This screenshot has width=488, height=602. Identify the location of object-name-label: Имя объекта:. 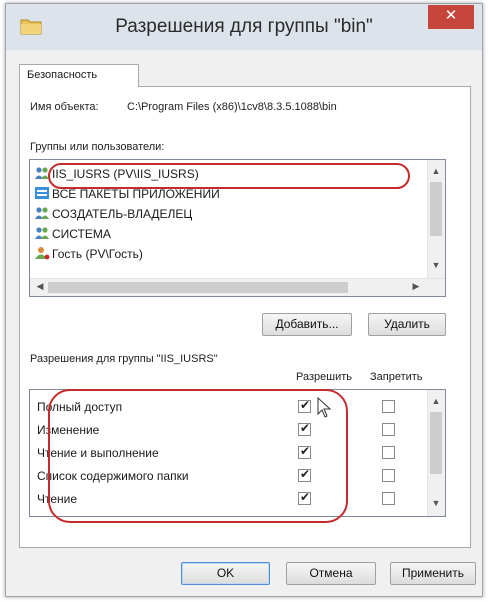
(64, 107).